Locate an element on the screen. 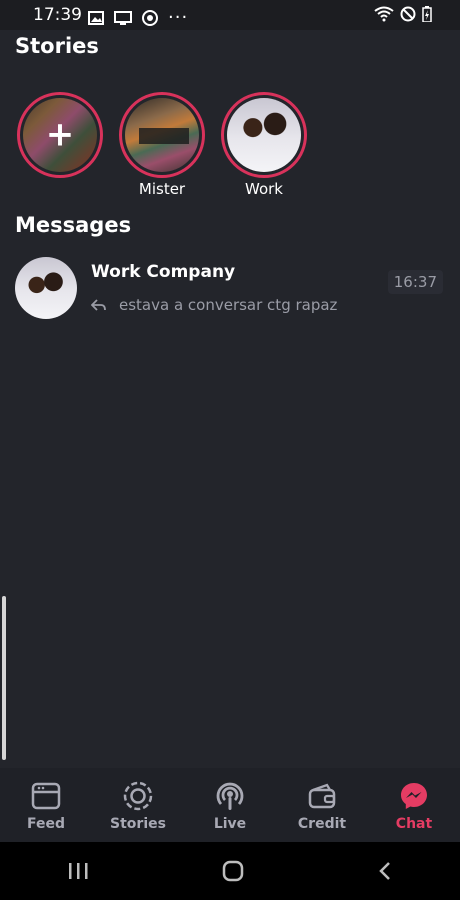 This screenshot has width=460, height=900. story-label: Mister is located at coordinates (162, 189).